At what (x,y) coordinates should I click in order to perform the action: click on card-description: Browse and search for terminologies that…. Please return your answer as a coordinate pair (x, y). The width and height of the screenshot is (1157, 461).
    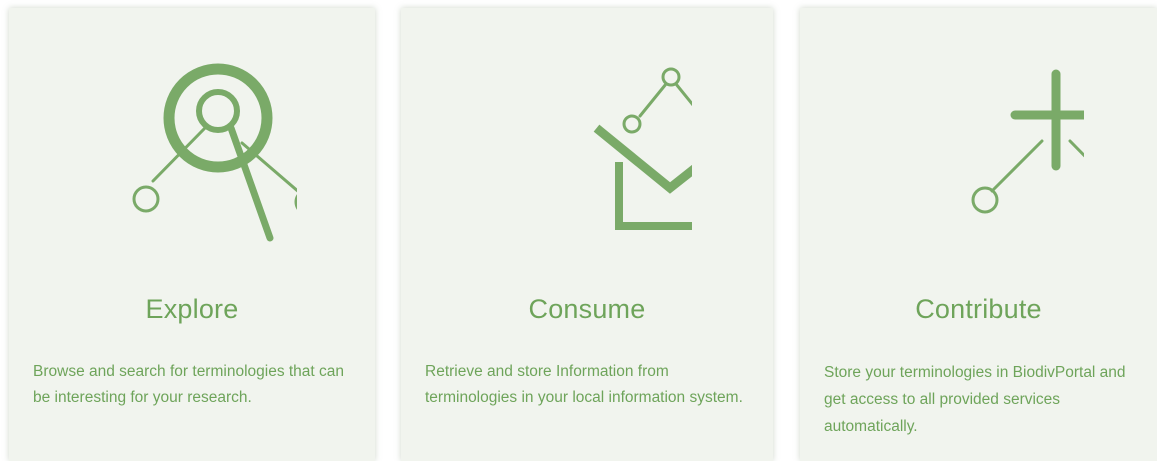
    Looking at the image, I should click on (189, 384).